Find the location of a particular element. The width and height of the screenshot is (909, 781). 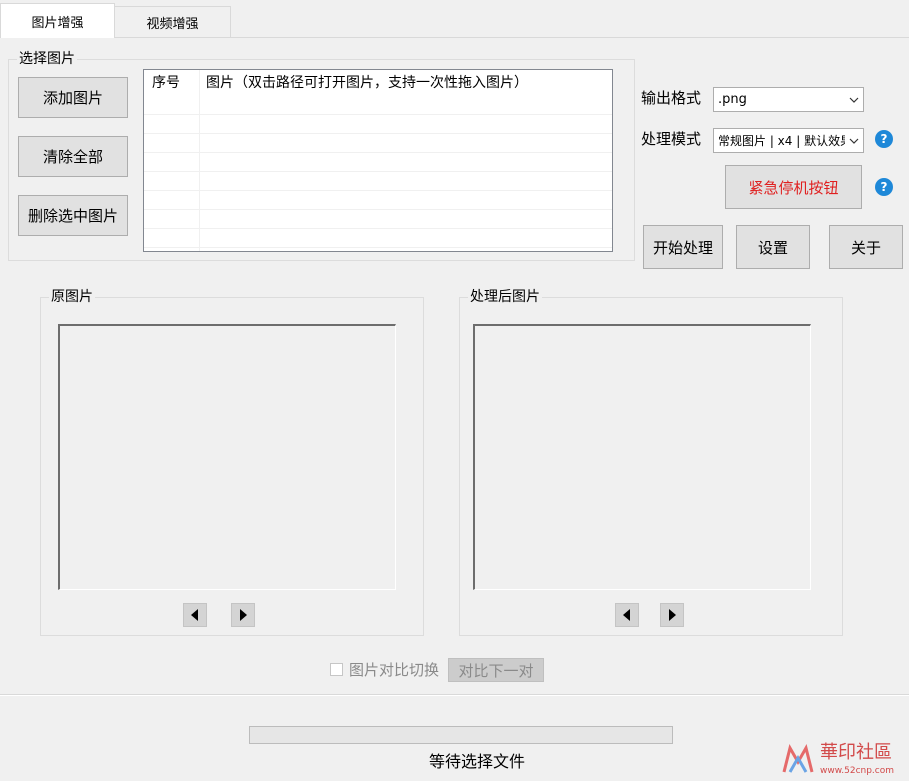

original-image-title: 原图片 is located at coordinates (72, 297).